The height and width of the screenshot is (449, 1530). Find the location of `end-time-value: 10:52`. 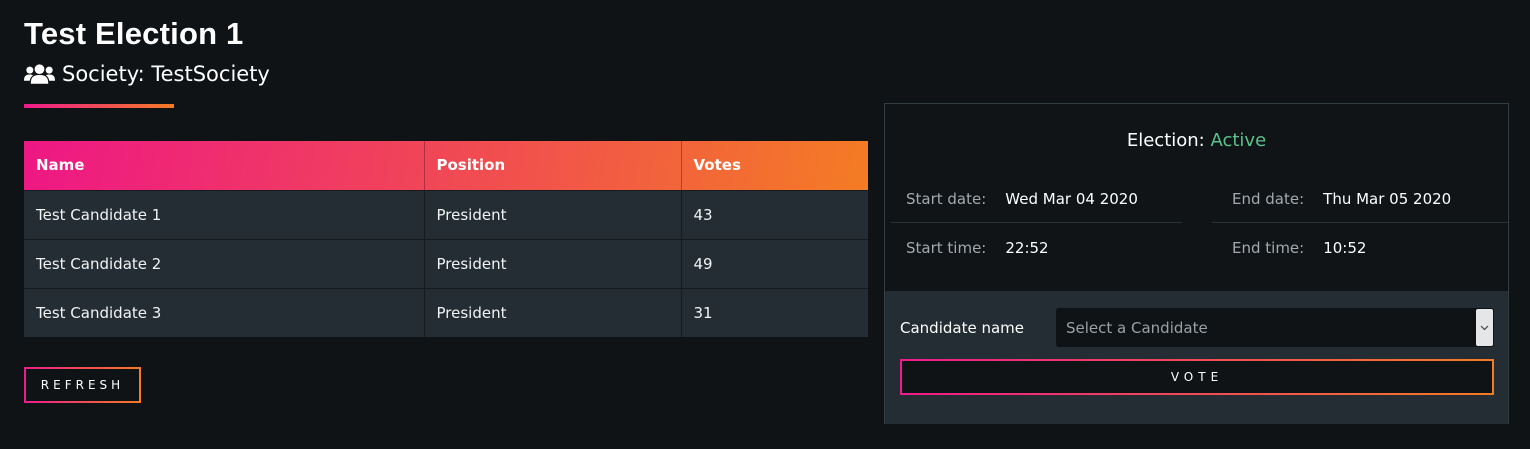

end-time-value: 10:52 is located at coordinates (1345, 248).